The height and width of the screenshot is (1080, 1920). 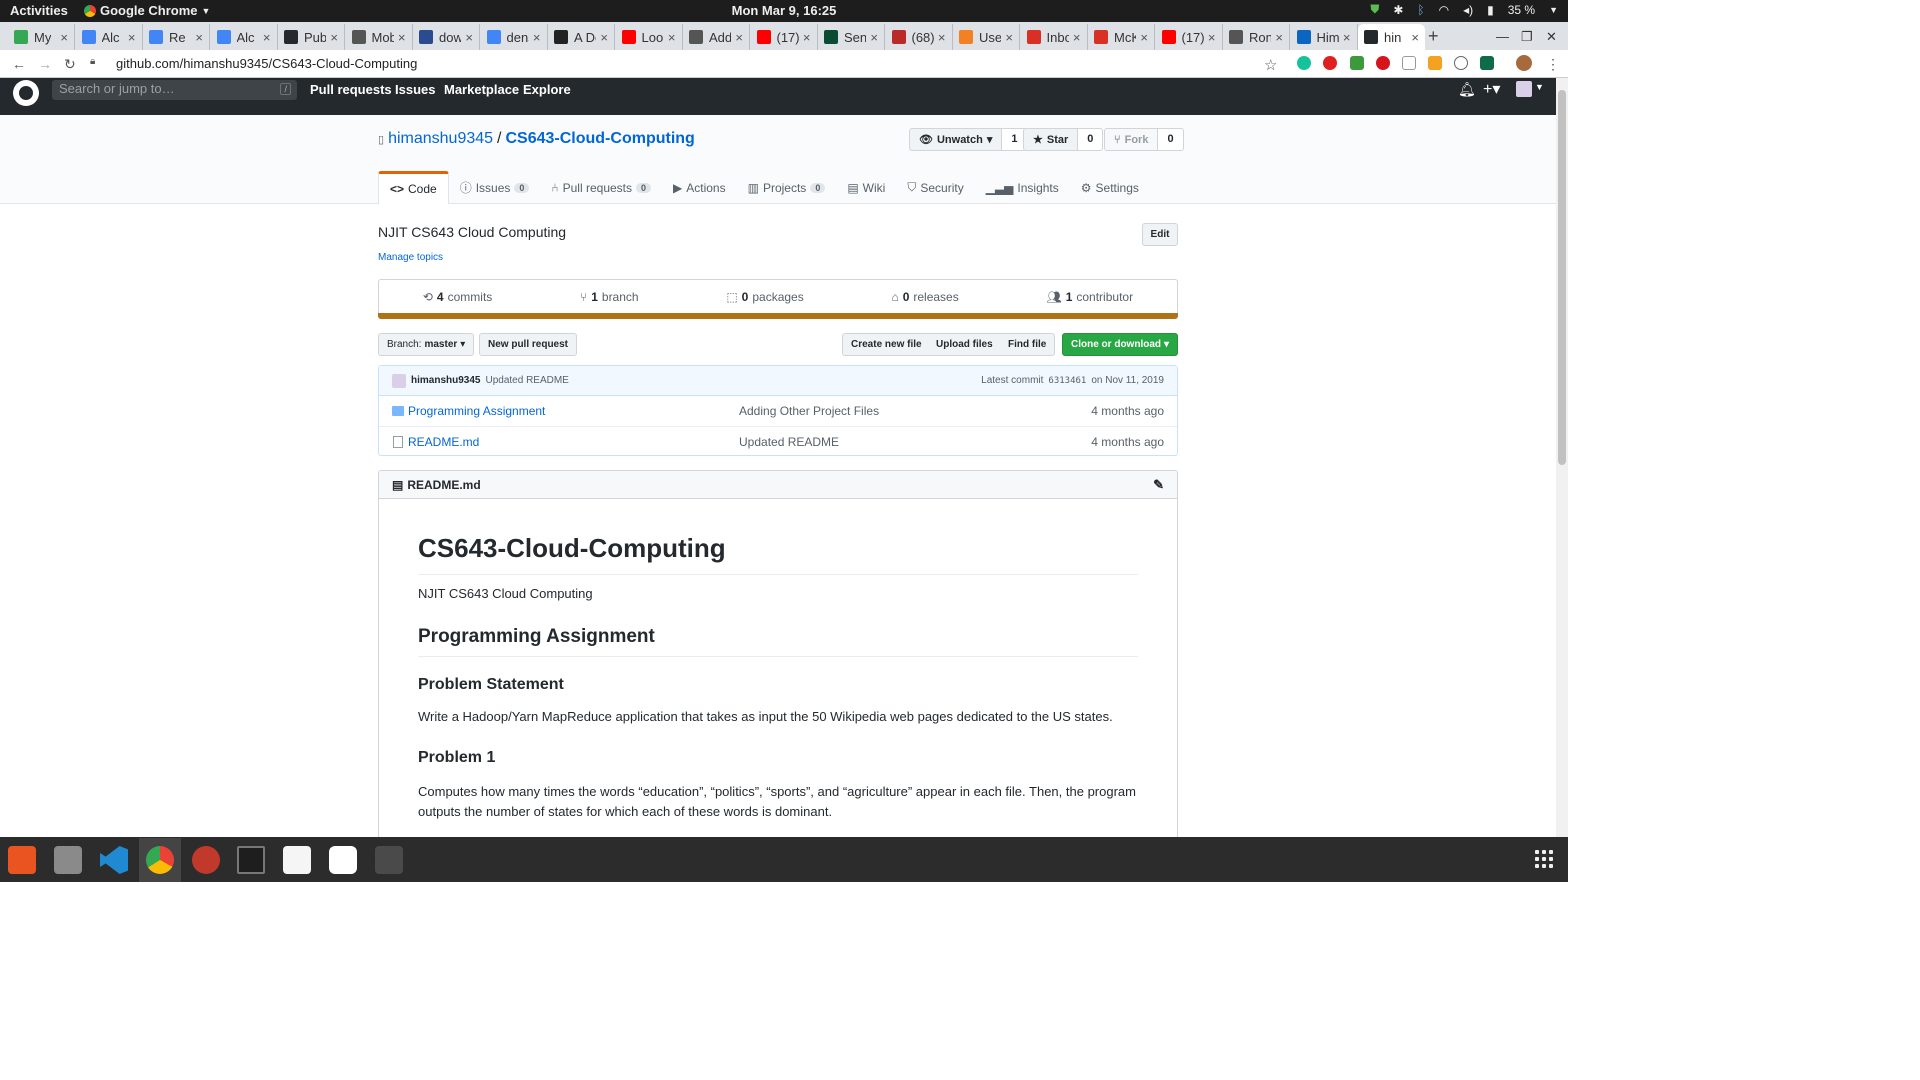 What do you see at coordinates (446, 37) in the screenshot?
I see `browser-tab: downl×` at bounding box center [446, 37].